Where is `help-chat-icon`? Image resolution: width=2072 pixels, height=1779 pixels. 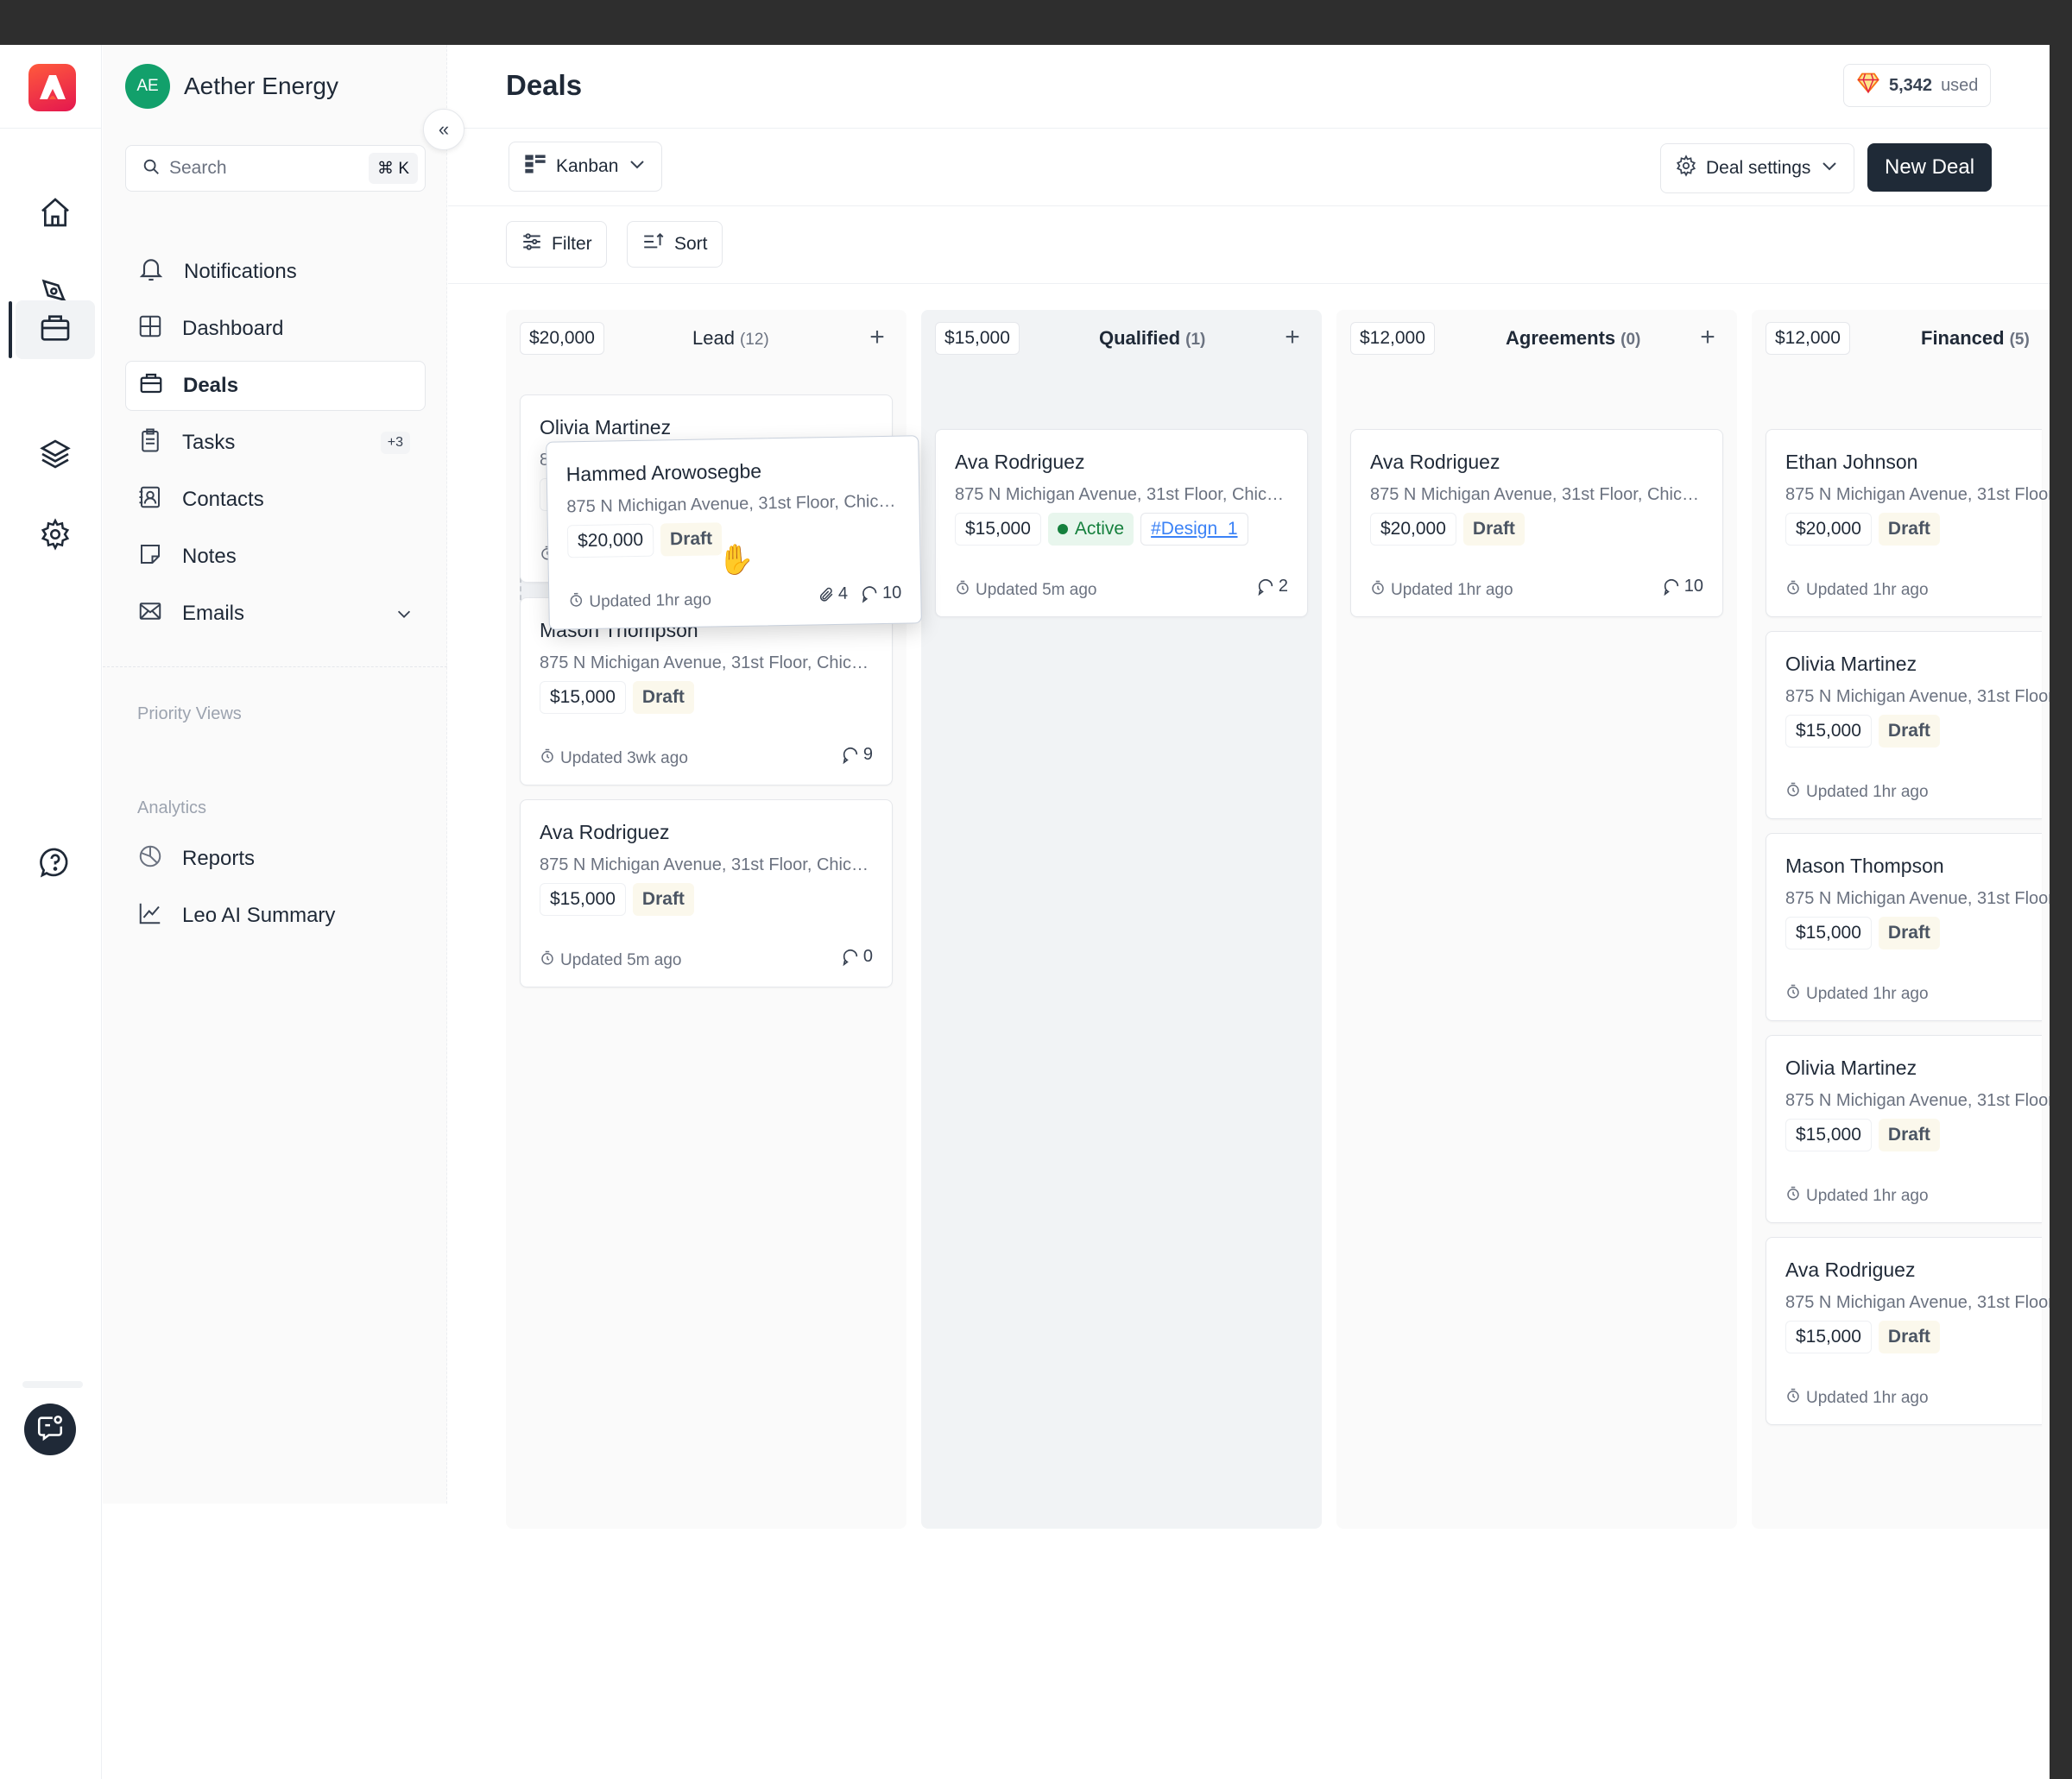
help-chat-icon is located at coordinates (55, 865).